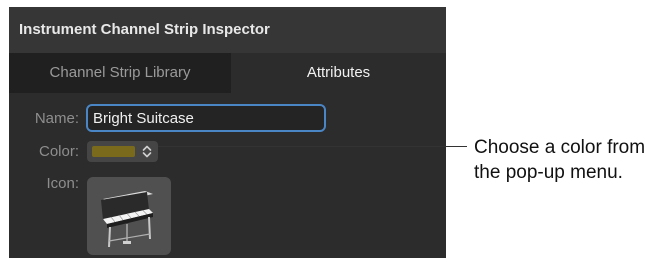 The height and width of the screenshot is (265, 661). I want to click on callout-text: Choose a color from the pop-up menu., so click(560, 160).